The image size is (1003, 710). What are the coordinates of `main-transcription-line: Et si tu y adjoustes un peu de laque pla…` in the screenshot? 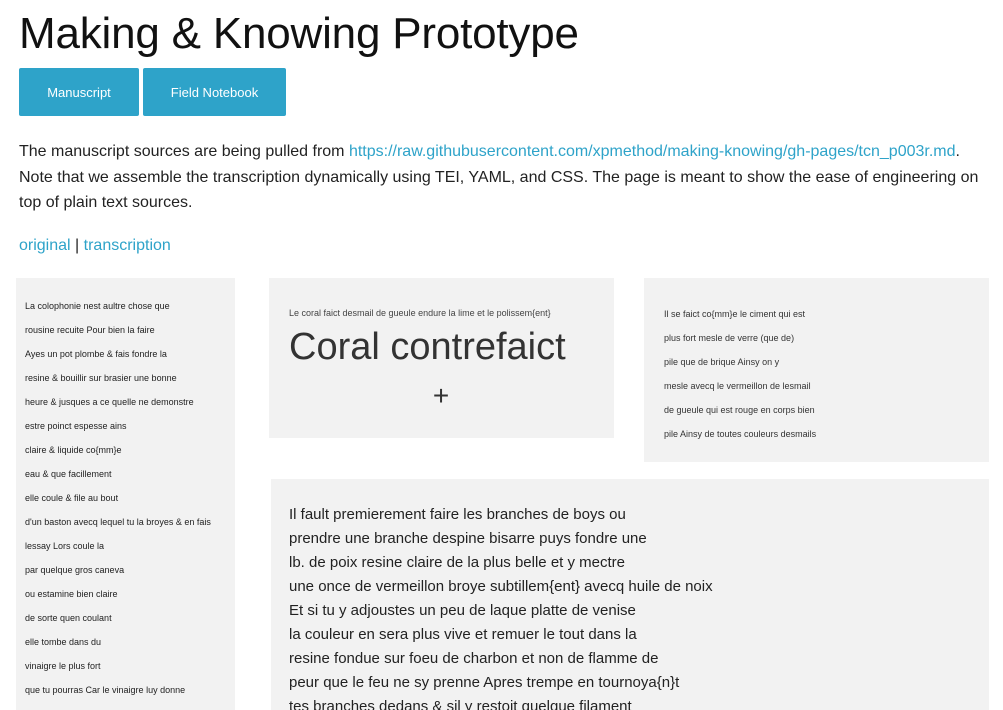 It's located at (462, 610).